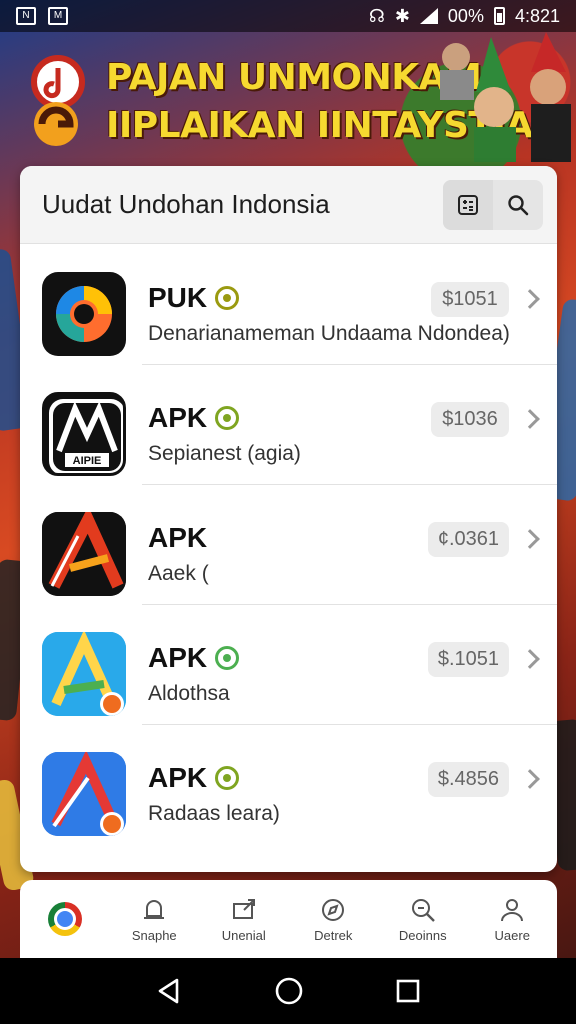 The image size is (576, 1024). Describe the element at coordinates (178, 297) in the screenshot. I see `app-name-text: PUK` at that location.